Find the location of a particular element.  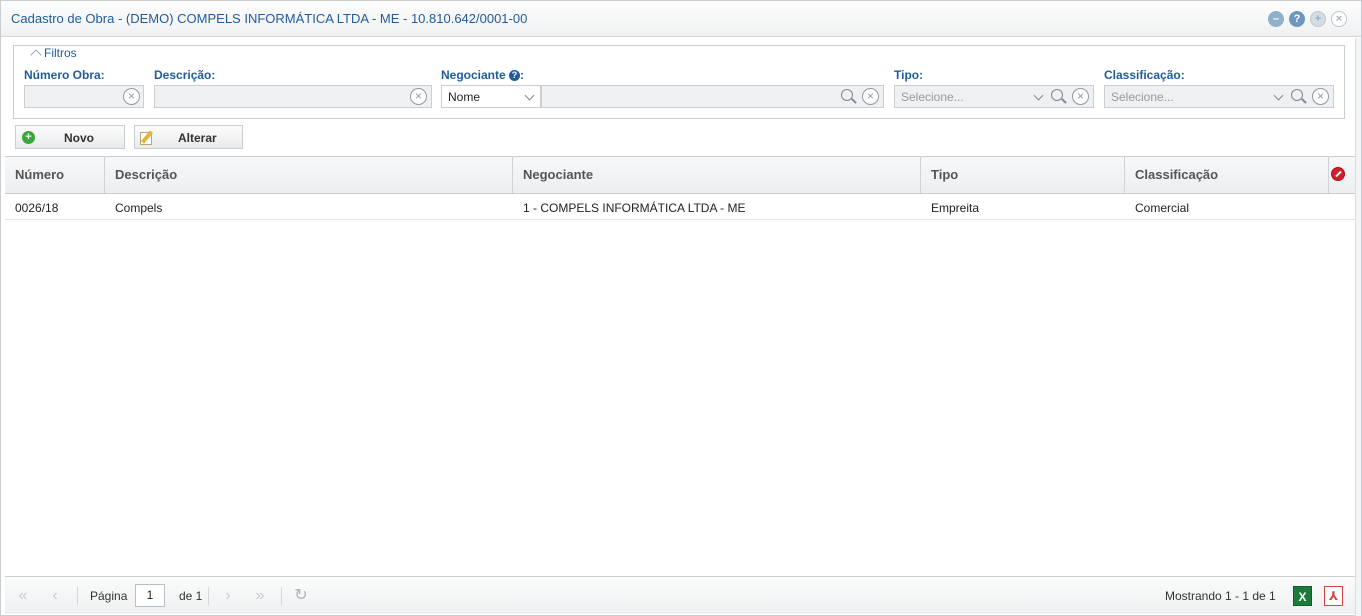

descricao-label: Descrição: is located at coordinates (185, 75).